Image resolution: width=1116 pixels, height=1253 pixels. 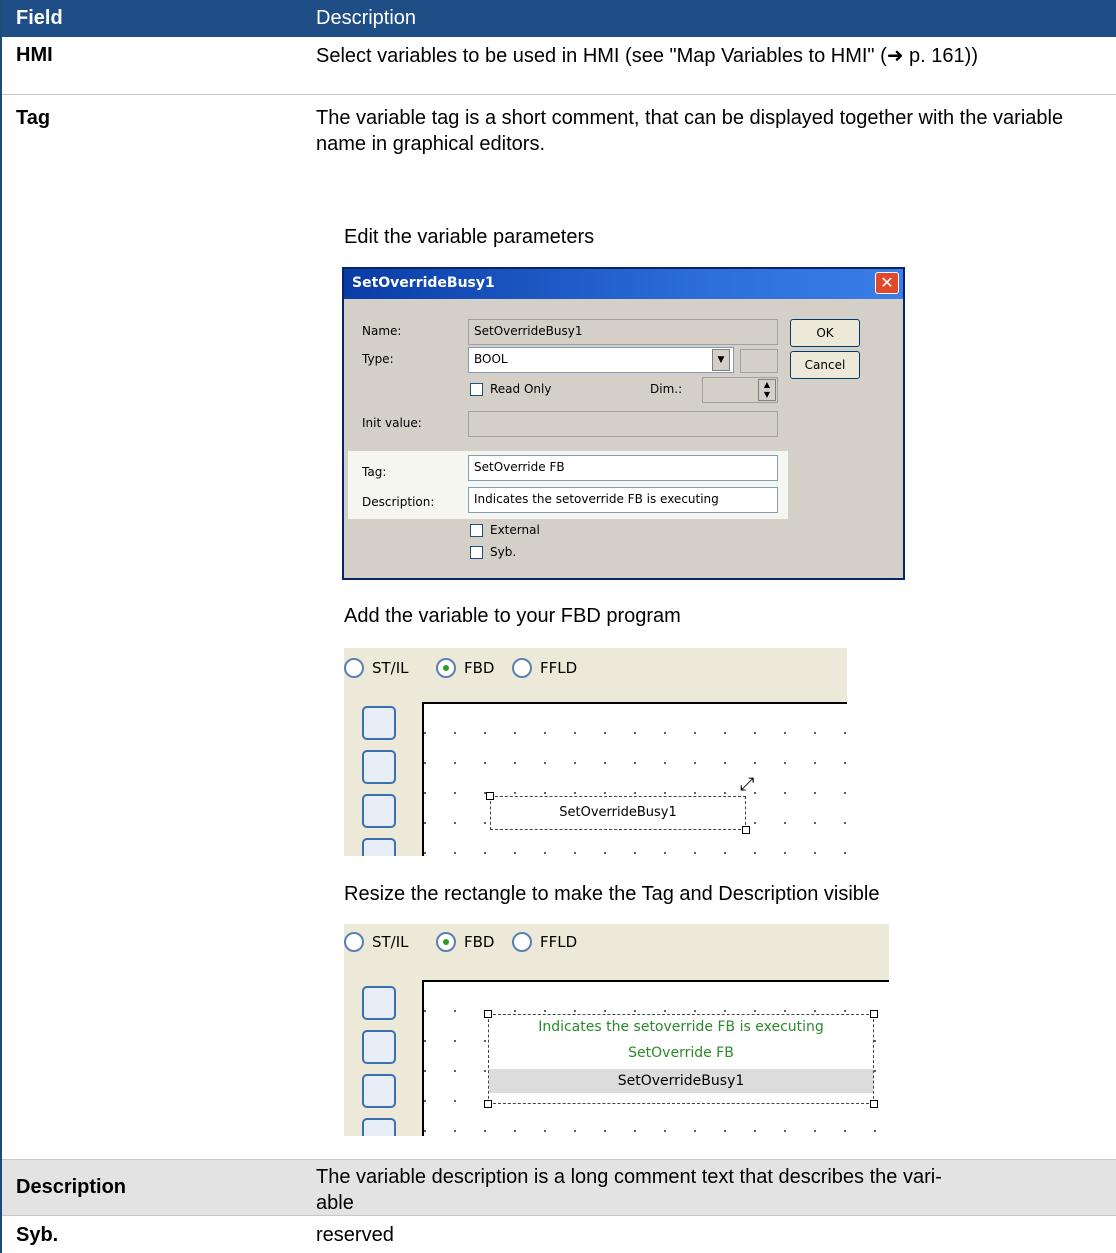 What do you see at coordinates (767, 390) in the screenshot?
I see `spinner-icon: ▲ ▼` at bounding box center [767, 390].